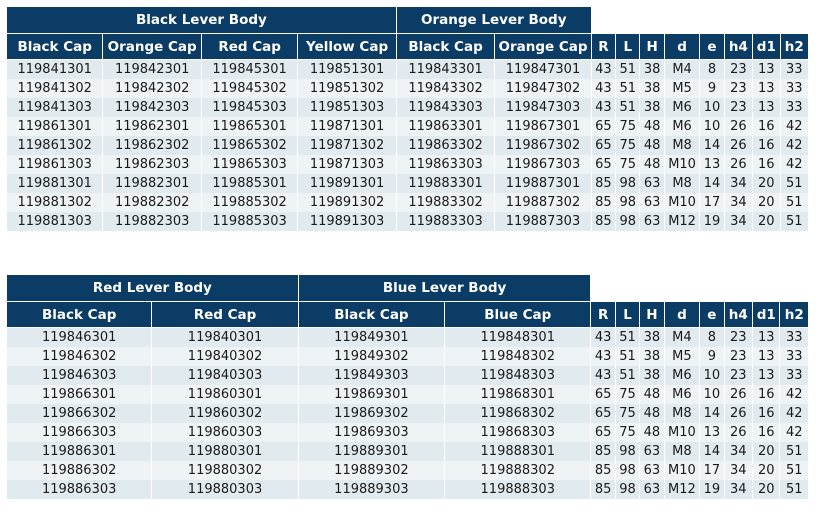 Image resolution: width=824 pixels, height=520 pixels. I want to click on table-cell: 119861302, so click(54, 145).